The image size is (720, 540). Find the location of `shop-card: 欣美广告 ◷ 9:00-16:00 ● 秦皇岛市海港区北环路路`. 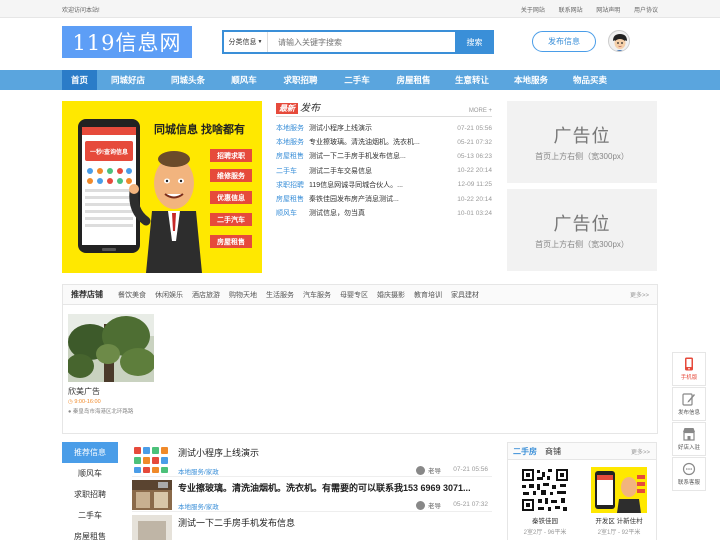

shop-card: 欣美广告 ◷ 9:00-16:00 ● 秦皇岛市海港区北环路路 is located at coordinates (111, 364).